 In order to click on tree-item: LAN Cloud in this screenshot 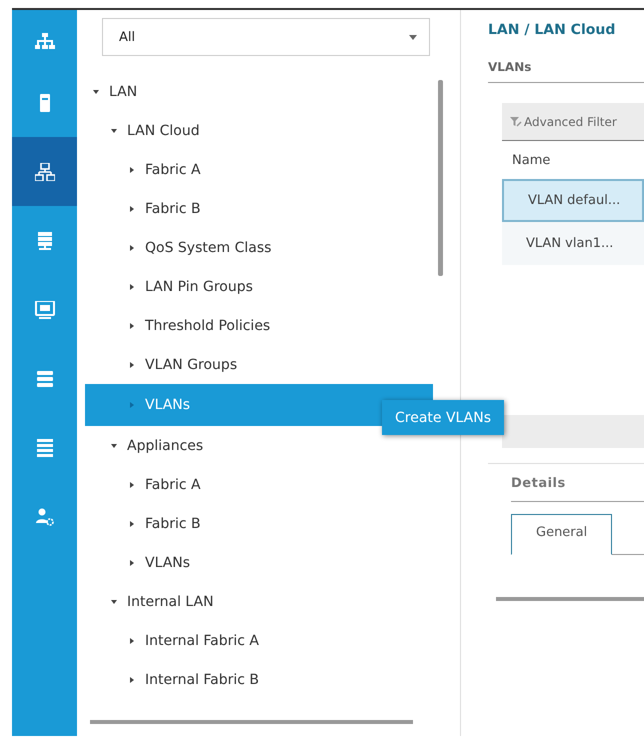, I will do `click(259, 130)`.